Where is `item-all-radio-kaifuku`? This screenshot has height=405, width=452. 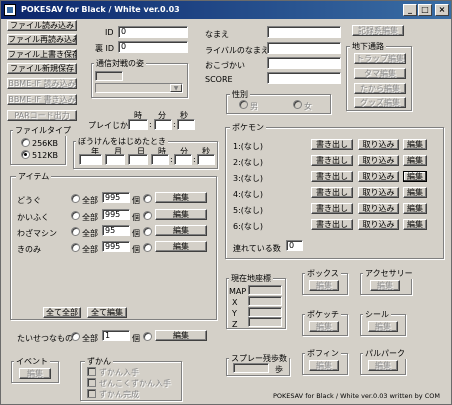 item-all-radio-kaifuku is located at coordinates (75, 215).